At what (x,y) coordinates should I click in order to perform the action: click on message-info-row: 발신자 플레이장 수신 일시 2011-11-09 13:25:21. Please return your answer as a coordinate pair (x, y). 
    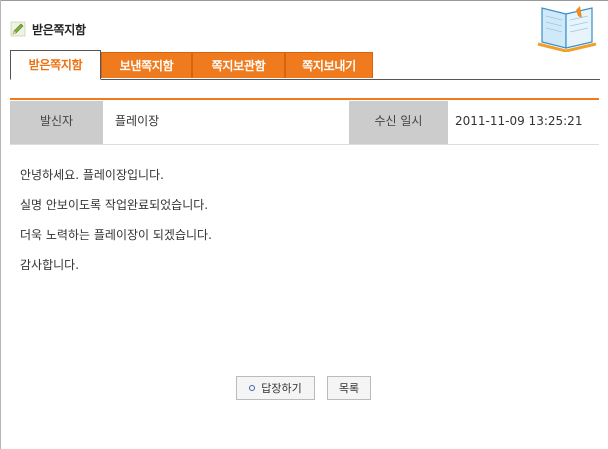
    Looking at the image, I should click on (304, 123).